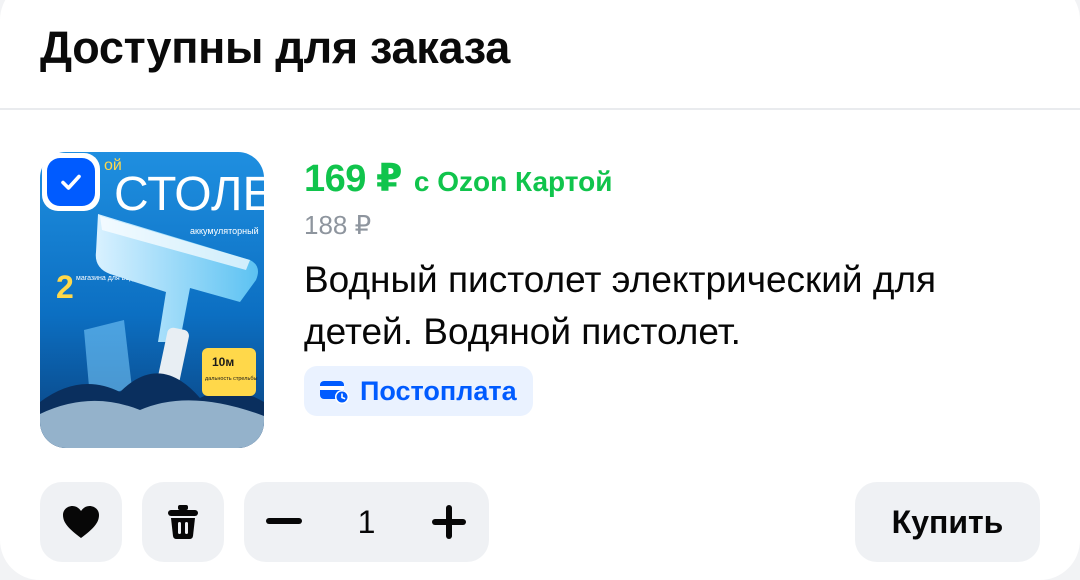 The width and height of the screenshot is (1080, 580). I want to click on postpay-badge-label: Постоплата, so click(438, 390).